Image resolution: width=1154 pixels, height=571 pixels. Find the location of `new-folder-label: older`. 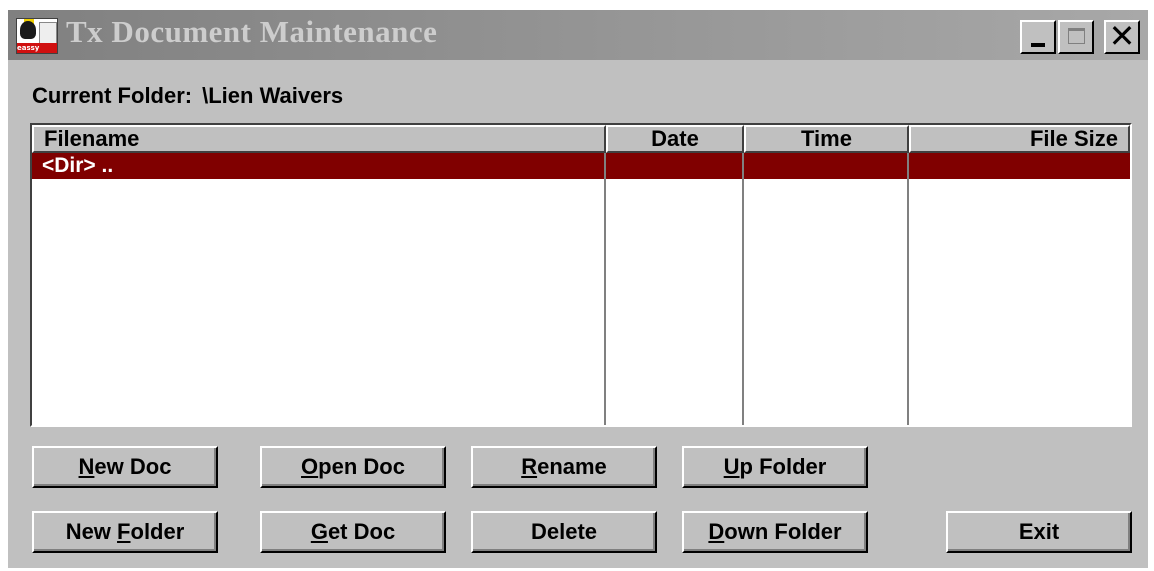

new-folder-label: older is located at coordinates (157, 531).